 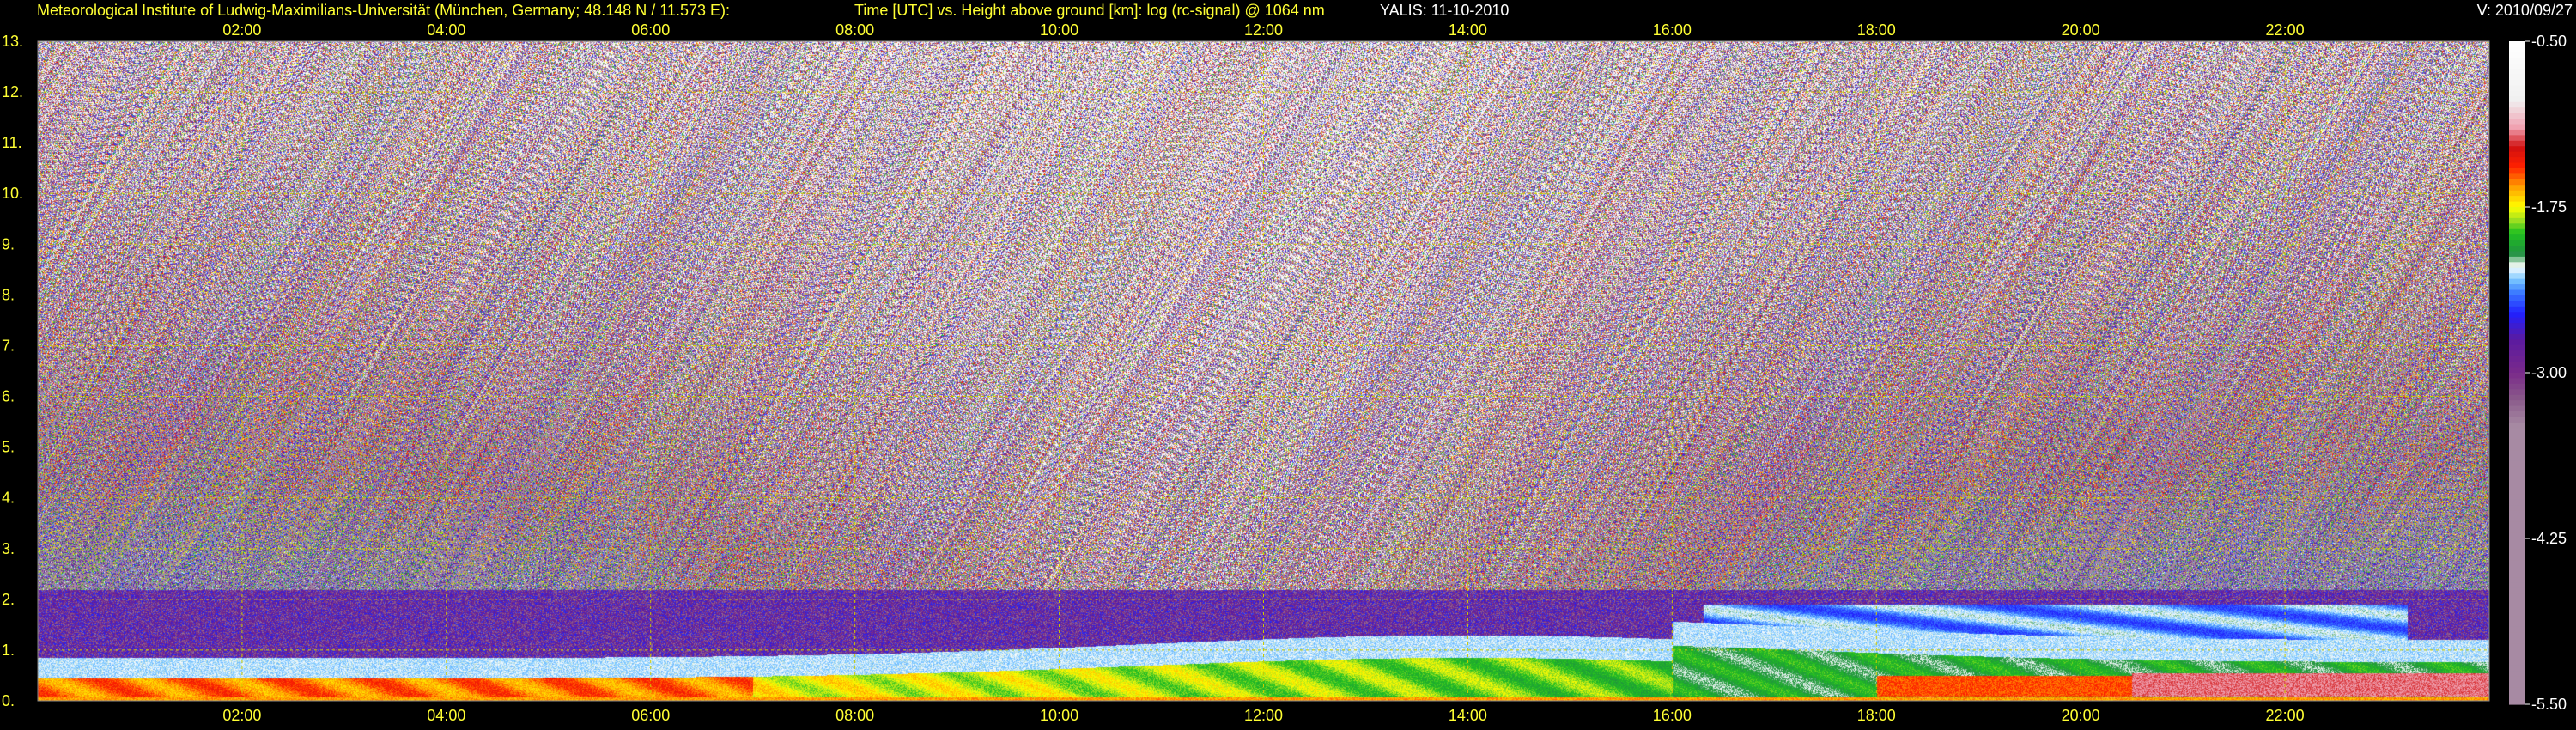 I want to click on x-tick-label-bottom: 06:00, so click(x=651, y=715).